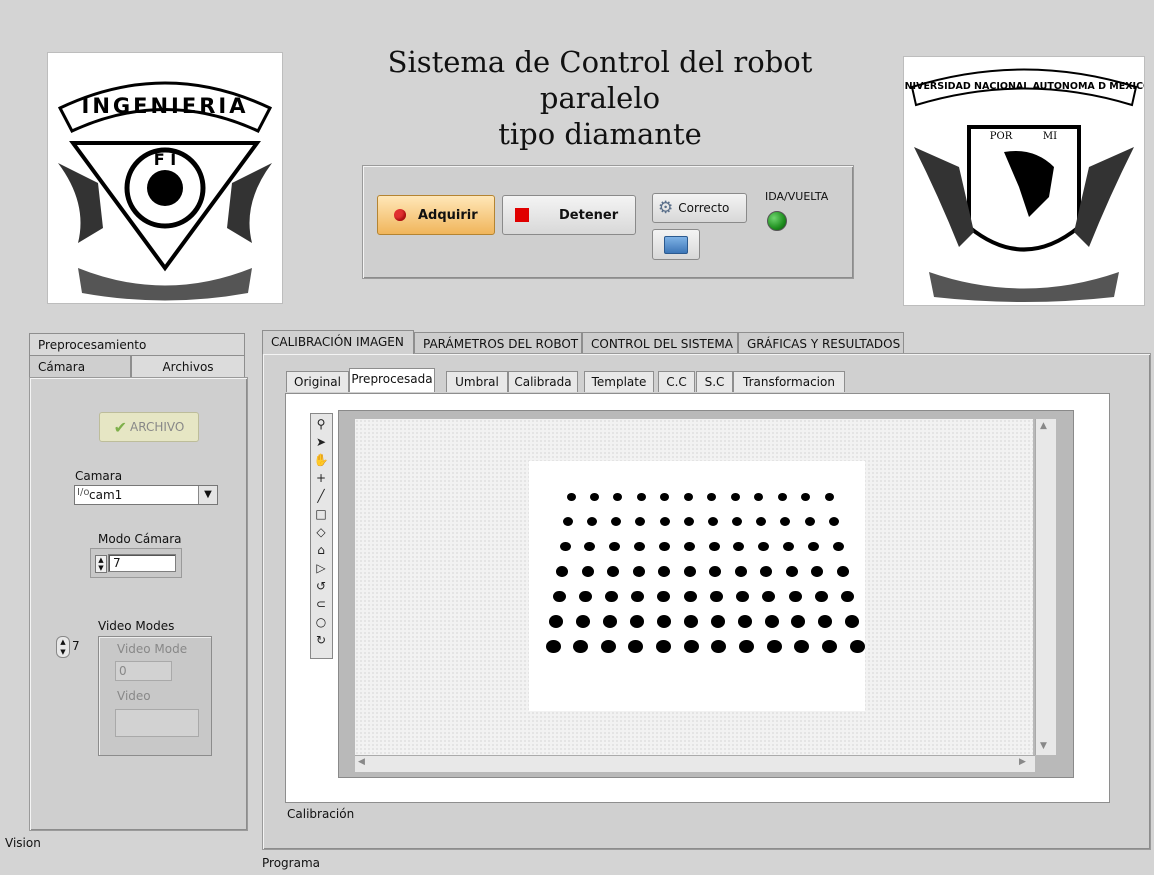 This screenshot has width=1154, height=875. Describe the element at coordinates (321, 514) in the screenshot. I see `rectangle-icon: □` at that location.